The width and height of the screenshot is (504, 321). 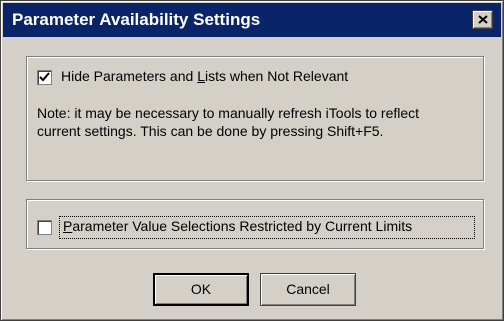 I want to click on ok-button: OK, so click(x=201, y=289).